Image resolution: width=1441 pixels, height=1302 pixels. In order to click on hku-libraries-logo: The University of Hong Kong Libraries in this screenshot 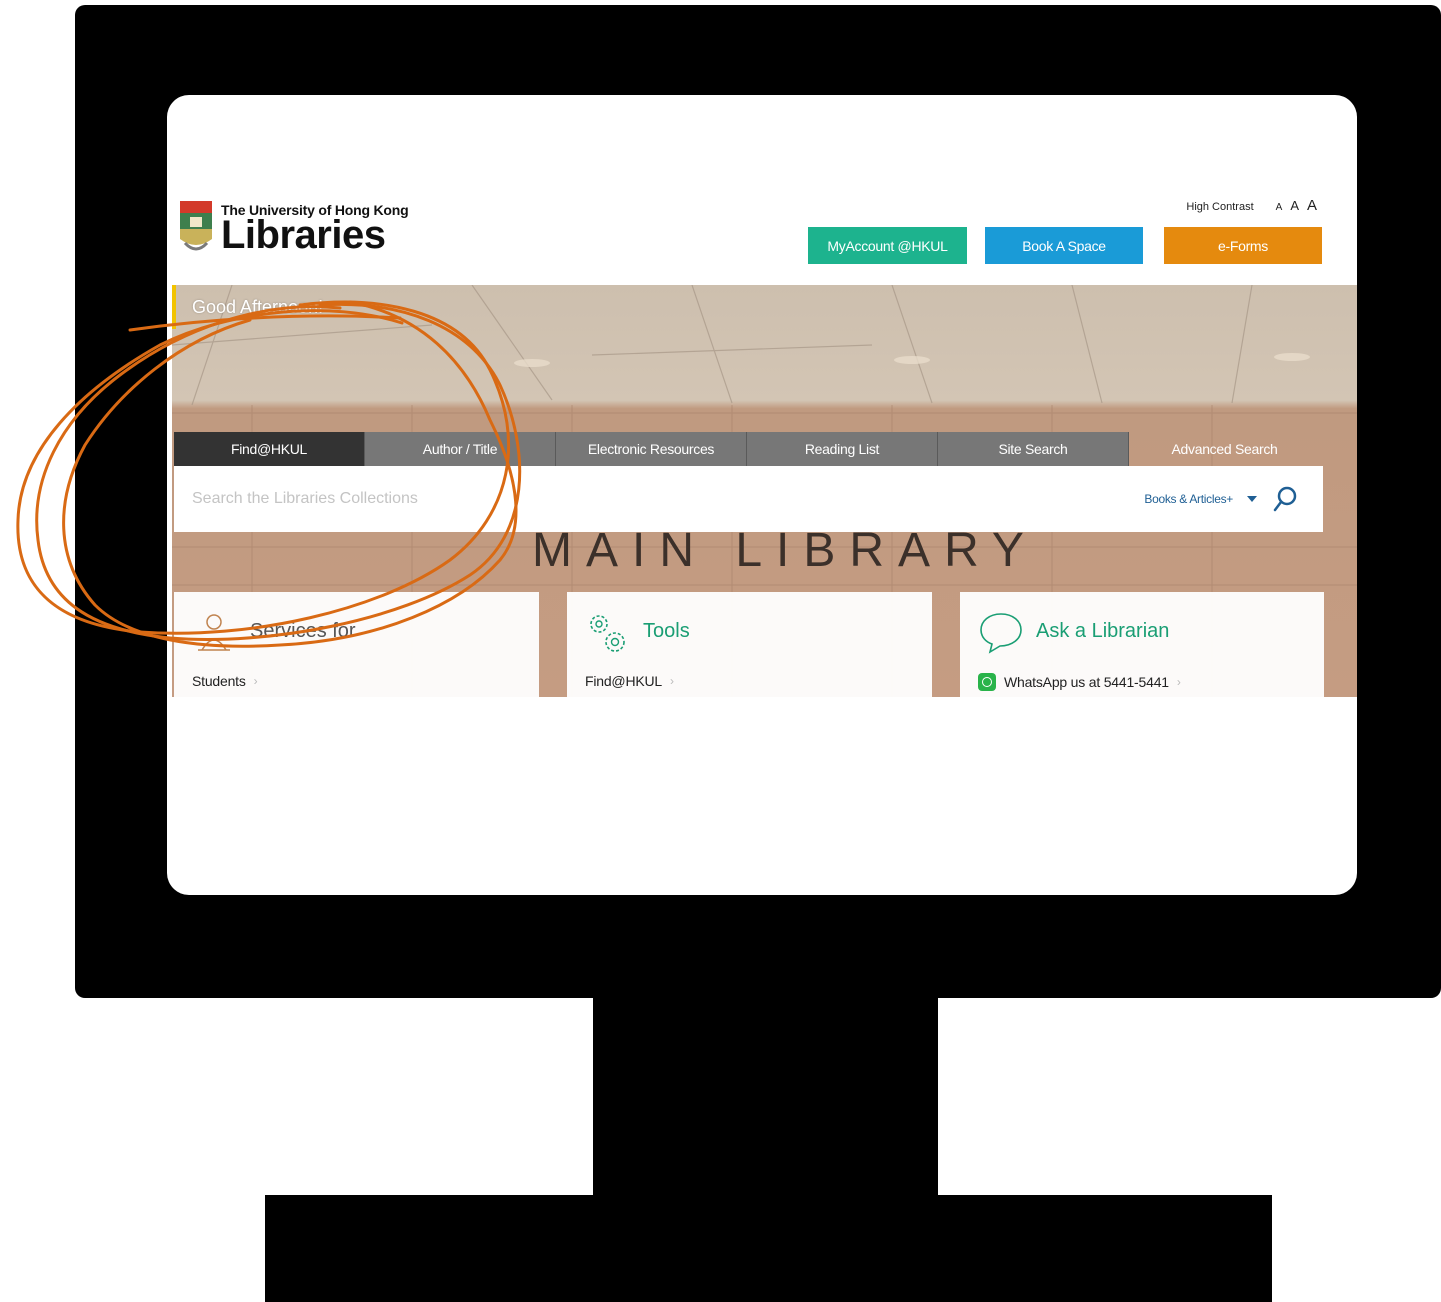, I will do `click(299, 229)`.